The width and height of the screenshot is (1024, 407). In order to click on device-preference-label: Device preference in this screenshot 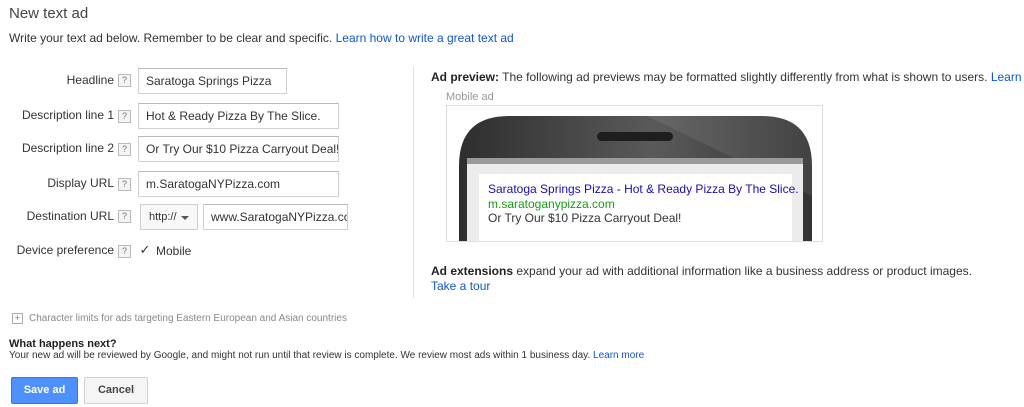, I will do `click(65, 250)`.